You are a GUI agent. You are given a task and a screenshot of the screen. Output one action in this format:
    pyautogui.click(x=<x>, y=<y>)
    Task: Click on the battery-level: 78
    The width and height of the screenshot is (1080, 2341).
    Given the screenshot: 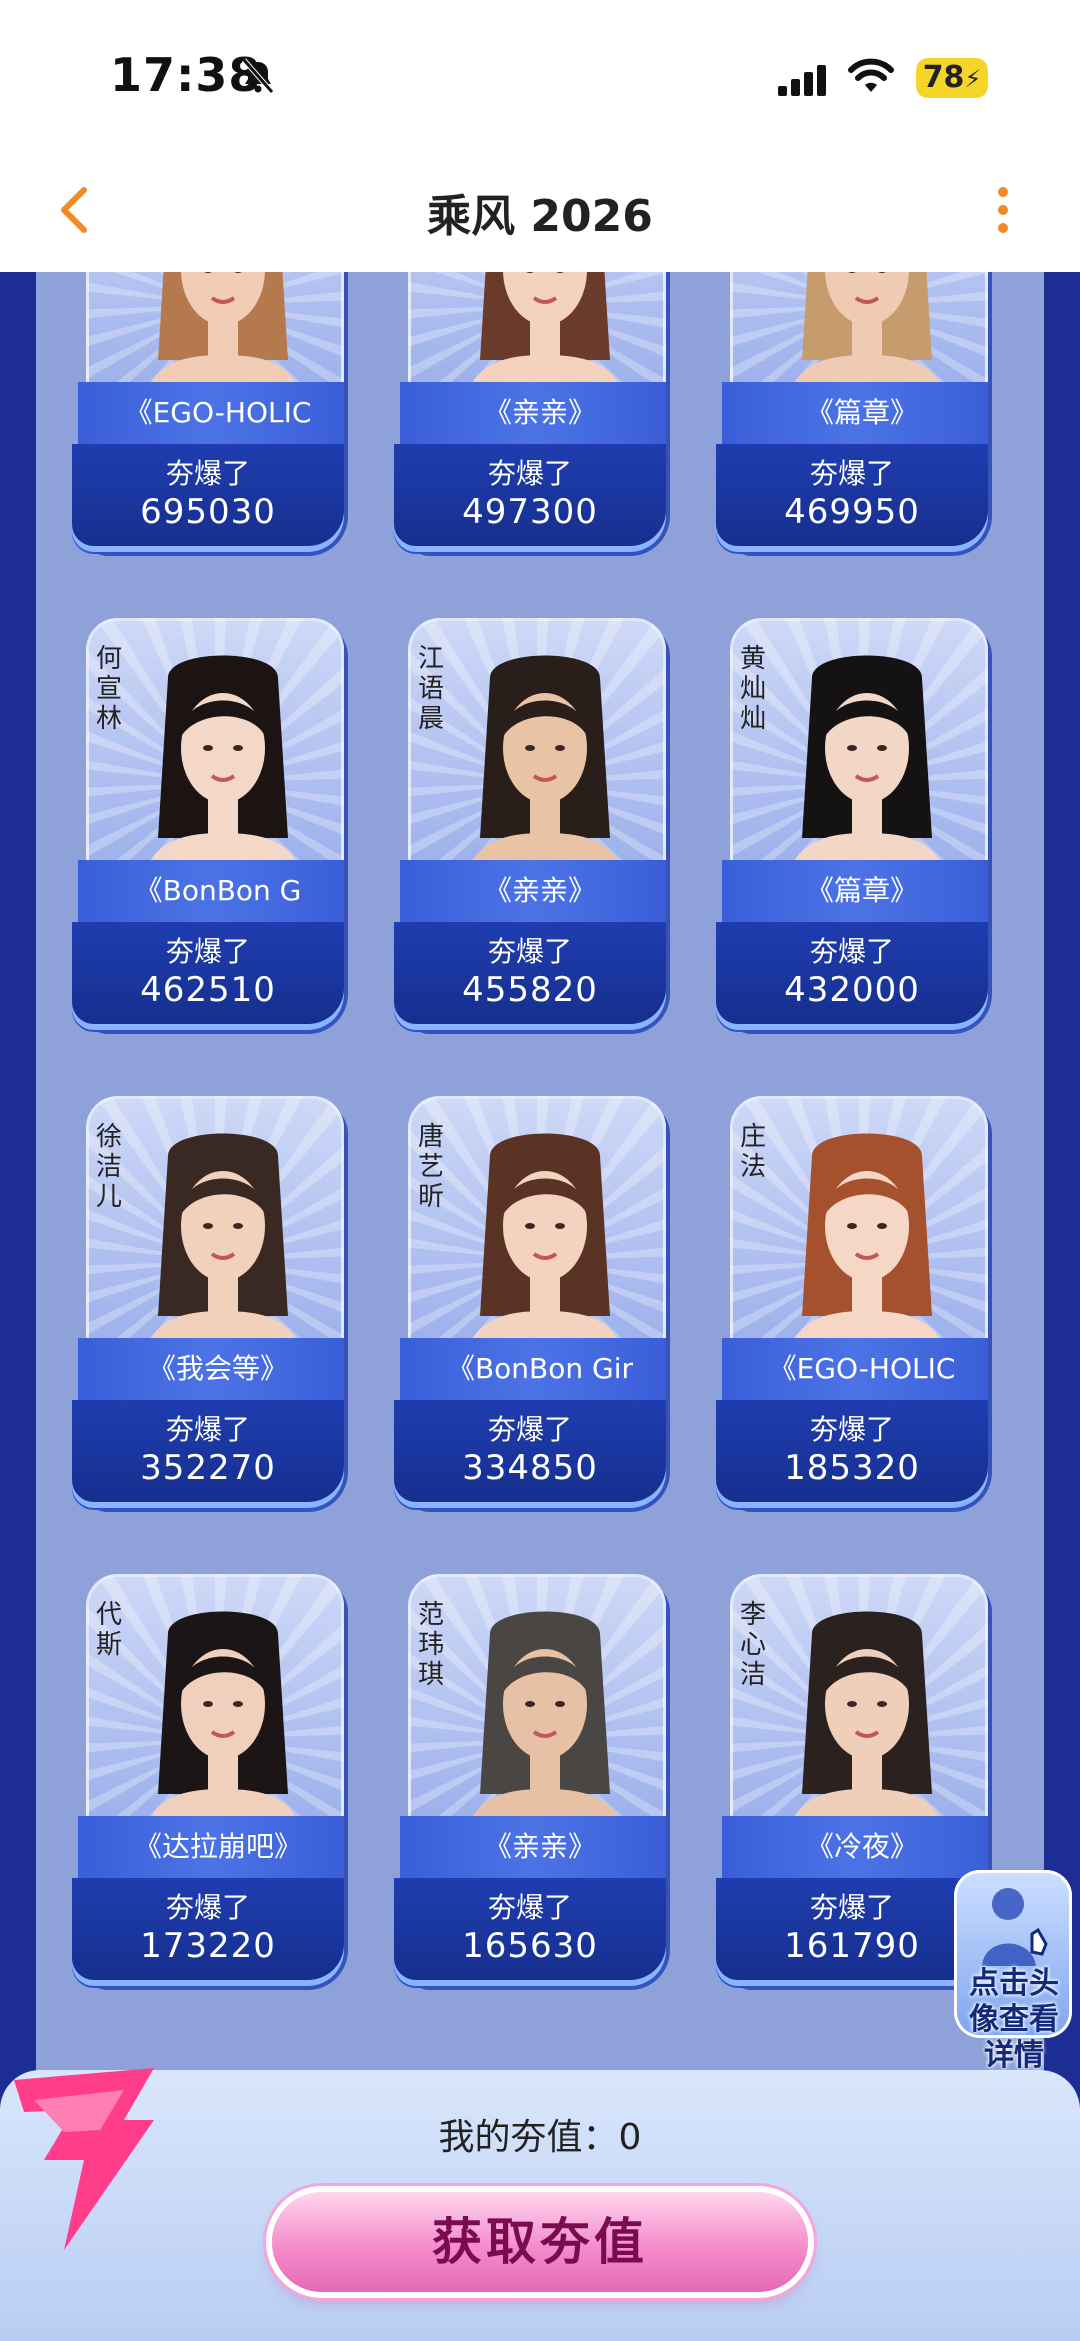 What is the action you would take?
    pyautogui.click(x=943, y=77)
    